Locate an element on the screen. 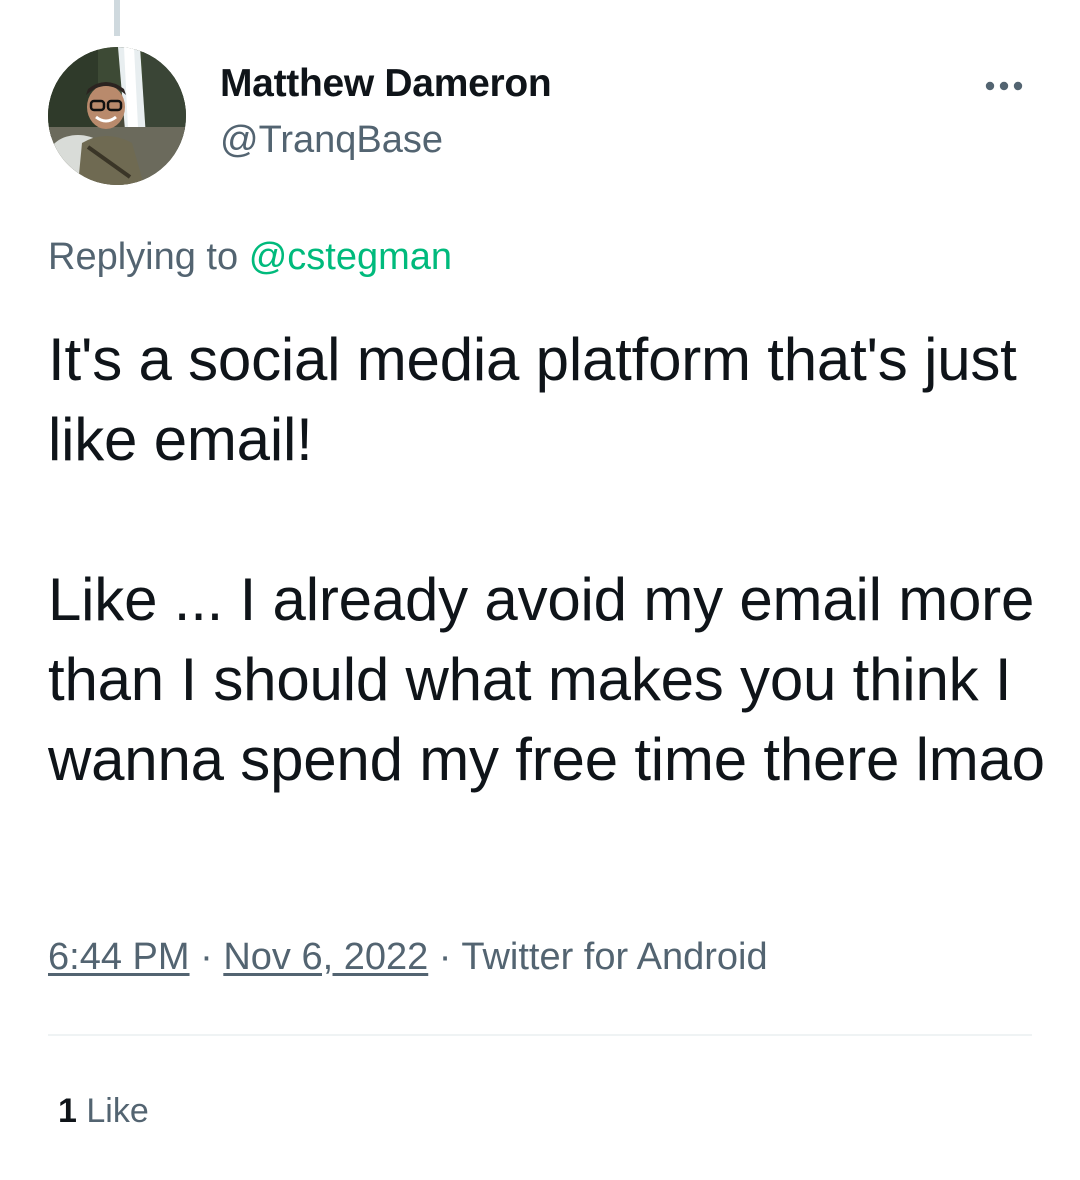 This screenshot has width=1080, height=1180. more-horizontal-icon is located at coordinates (1004, 86).